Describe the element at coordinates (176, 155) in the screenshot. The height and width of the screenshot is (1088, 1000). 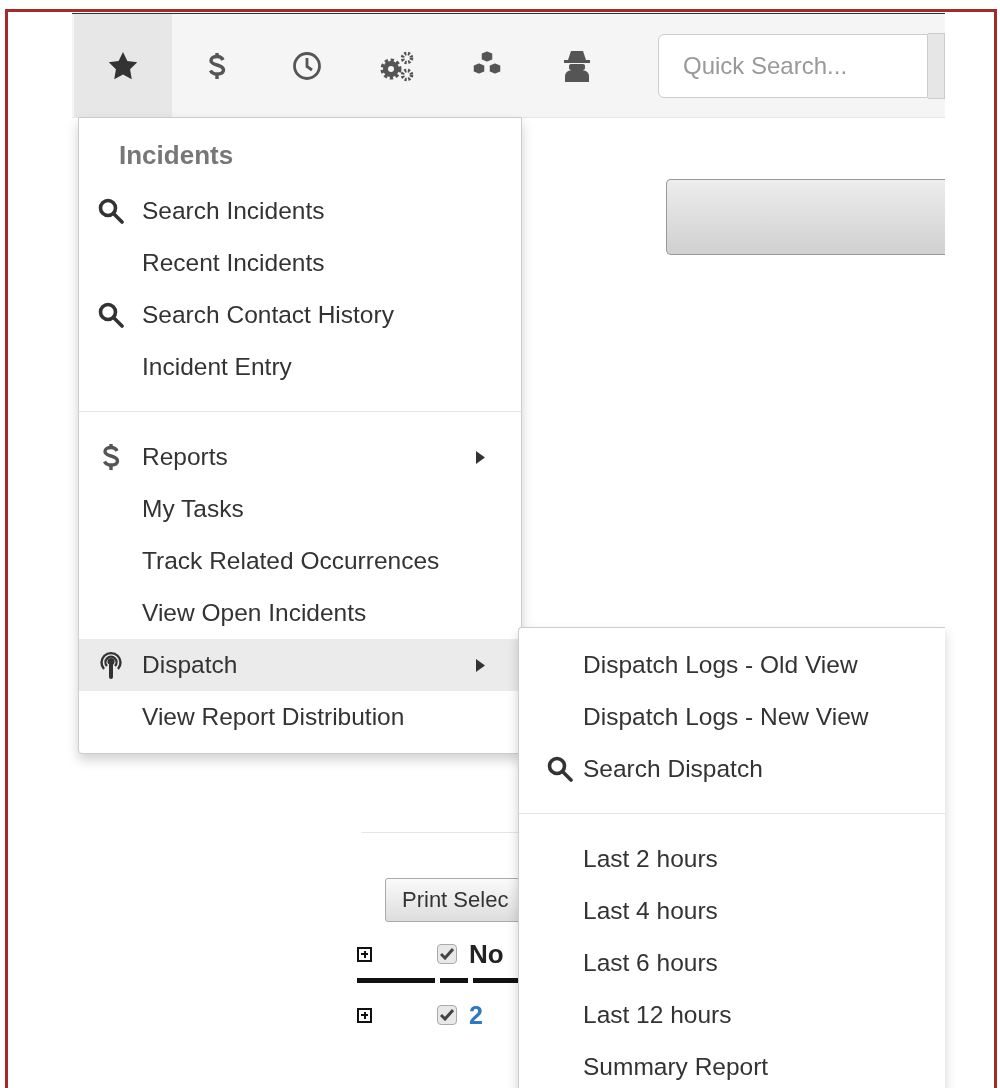
I see `menu-header: Incidents` at that location.